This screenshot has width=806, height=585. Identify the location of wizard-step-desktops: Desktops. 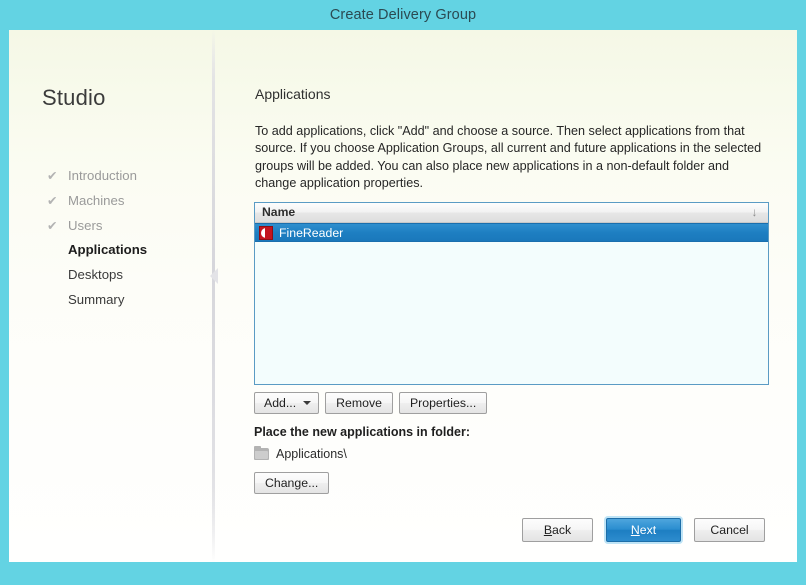
(127, 275).